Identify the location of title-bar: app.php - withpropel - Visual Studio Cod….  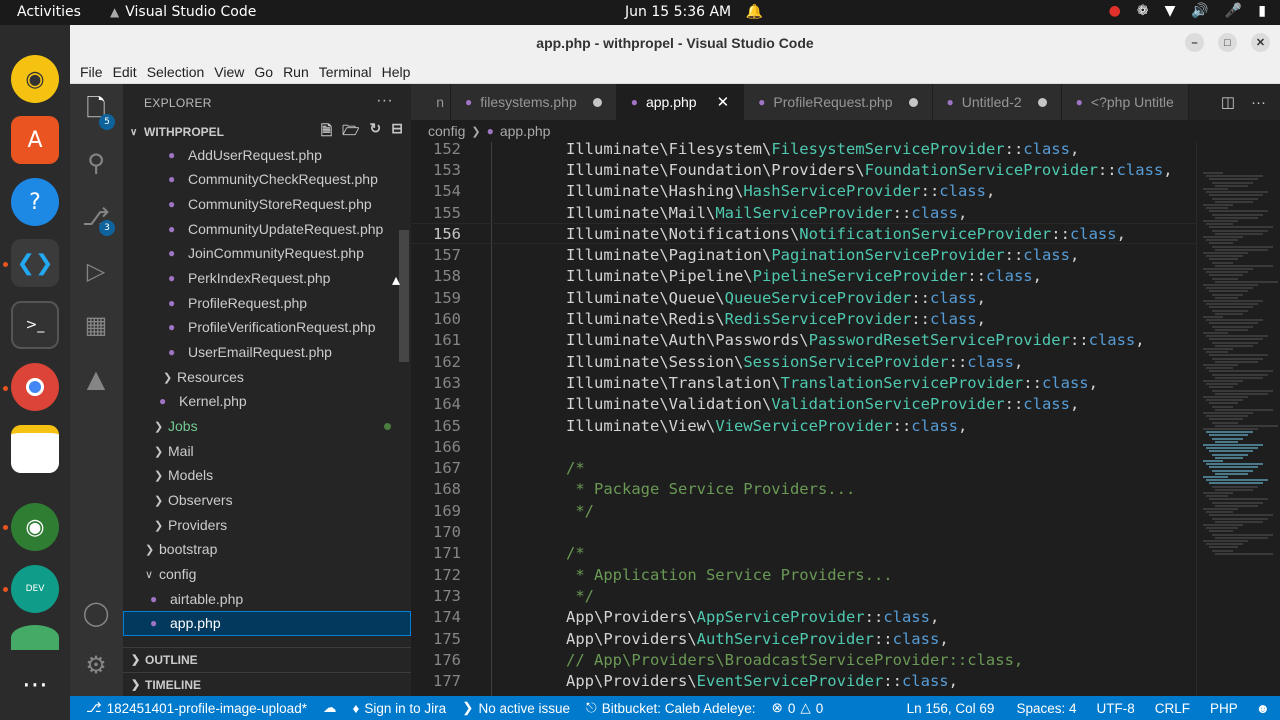
(675, 42).